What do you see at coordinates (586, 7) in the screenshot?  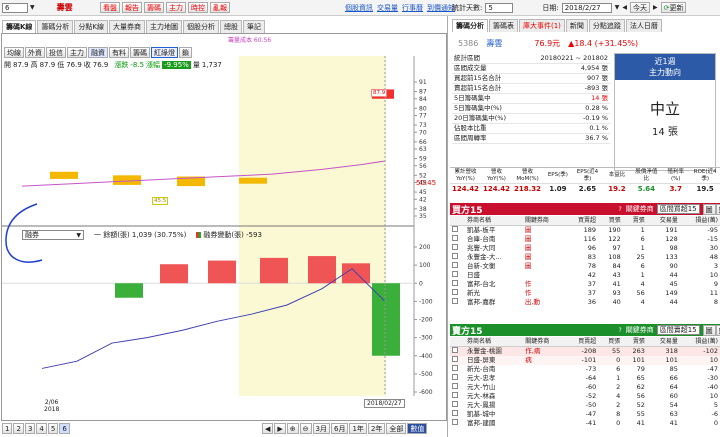 I see `date-input: 2018/2/27` at bounding box center [586, 7].